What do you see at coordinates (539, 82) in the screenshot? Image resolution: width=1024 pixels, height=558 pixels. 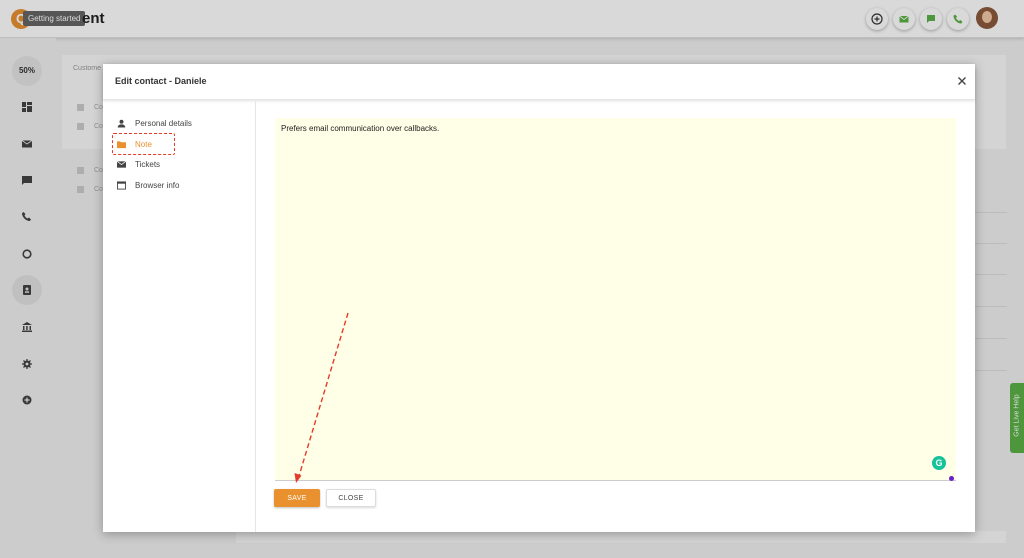 I see `modal-header: Edit contact - Daniele` at bounding box center [539, 82].